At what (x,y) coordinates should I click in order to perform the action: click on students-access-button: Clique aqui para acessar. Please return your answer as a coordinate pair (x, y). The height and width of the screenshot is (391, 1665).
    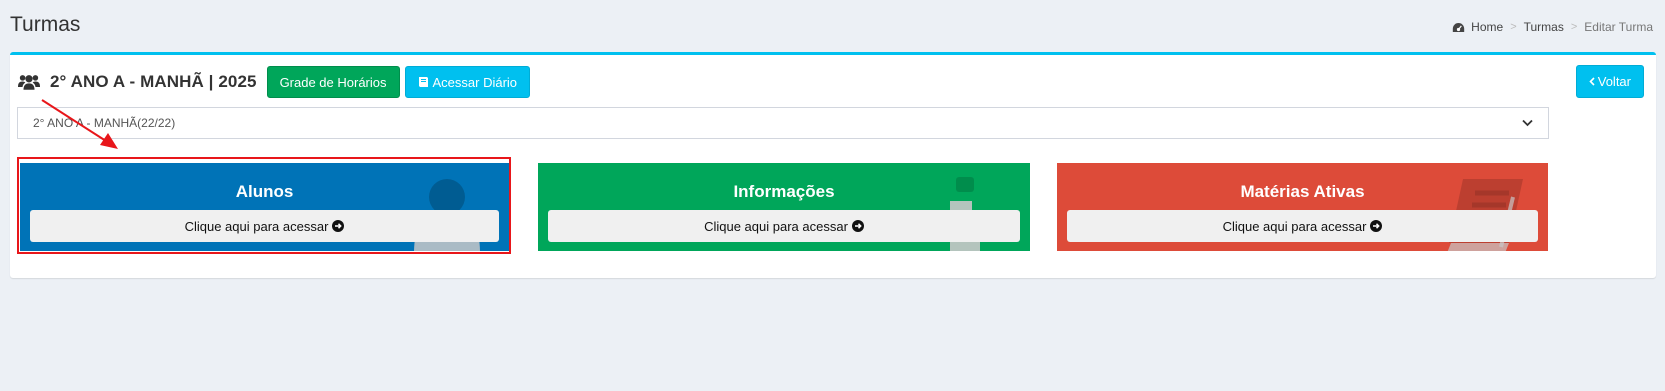
    Looking at the image, I should click on (264, 226).